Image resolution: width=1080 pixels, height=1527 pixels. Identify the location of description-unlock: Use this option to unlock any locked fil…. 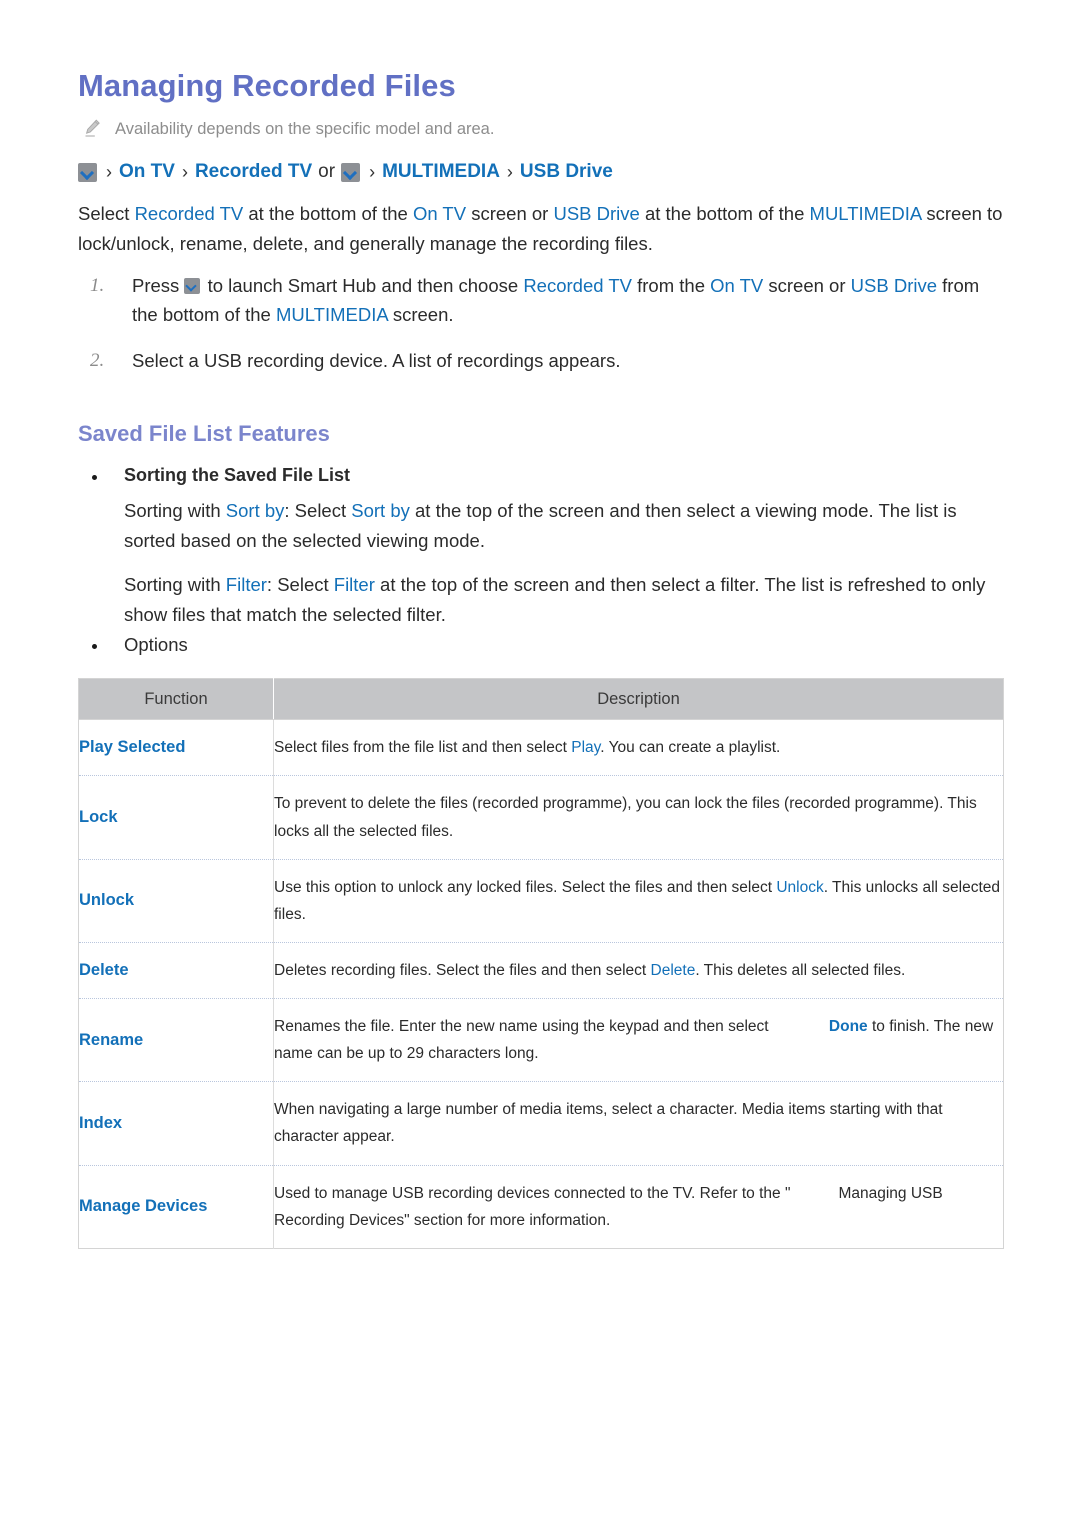
(638, 900).